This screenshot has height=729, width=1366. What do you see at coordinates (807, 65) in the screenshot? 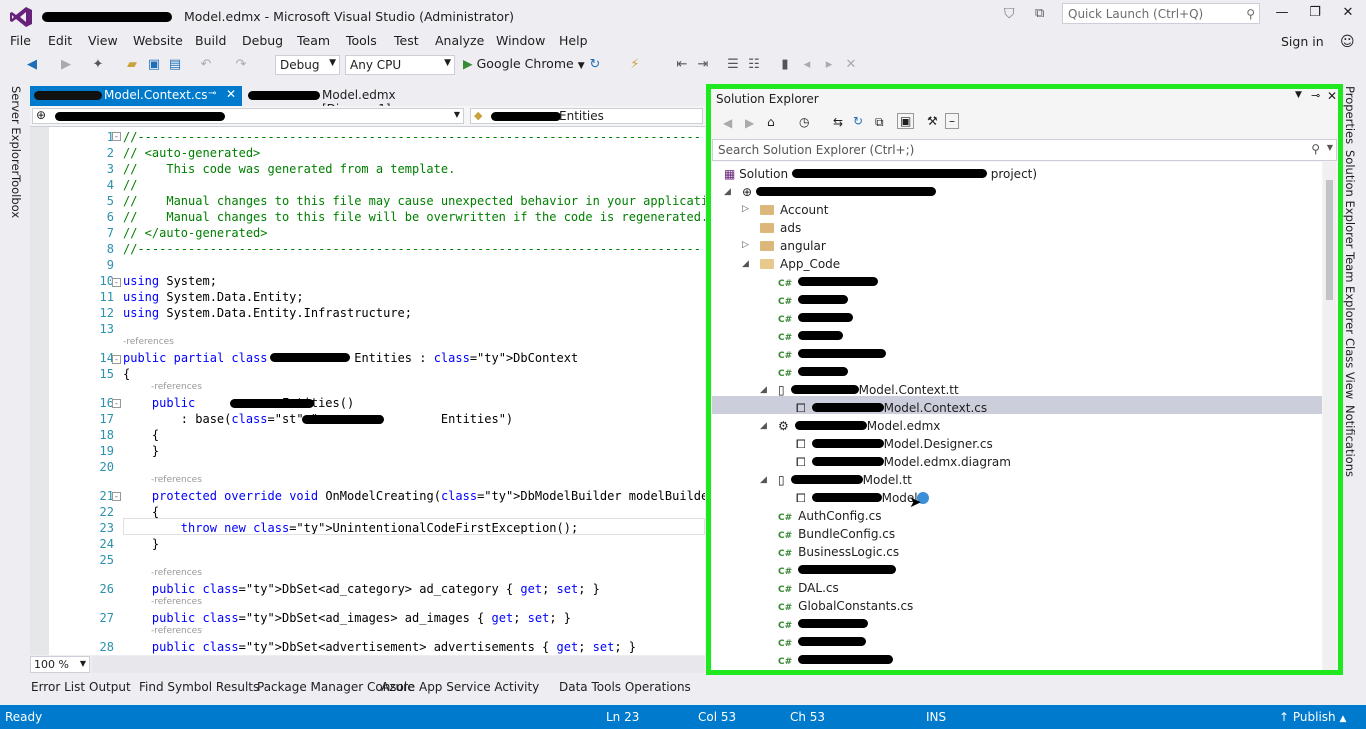
I see `prev-bookmark-icon: ◂` at bounding box center [807, 65].